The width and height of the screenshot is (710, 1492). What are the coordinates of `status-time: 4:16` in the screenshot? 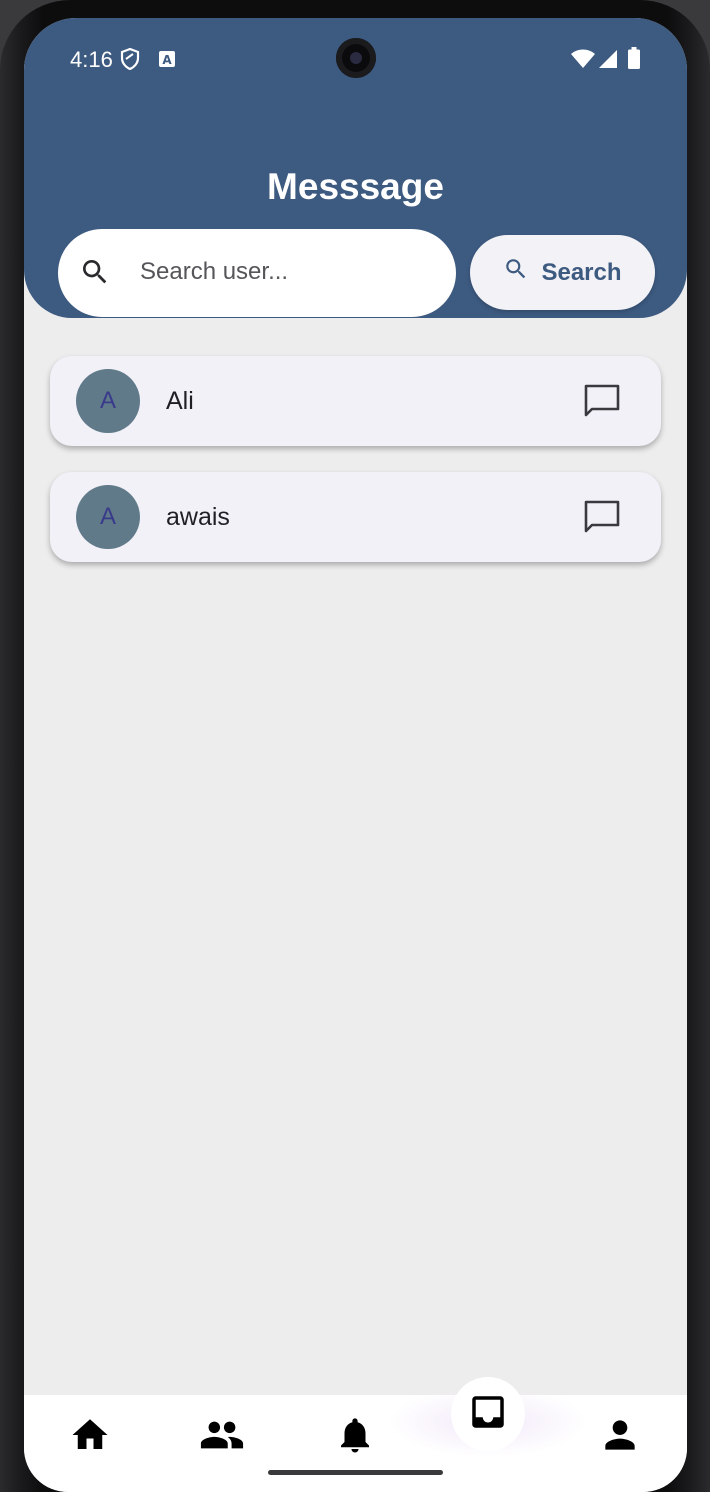 It's located at (91, 59).